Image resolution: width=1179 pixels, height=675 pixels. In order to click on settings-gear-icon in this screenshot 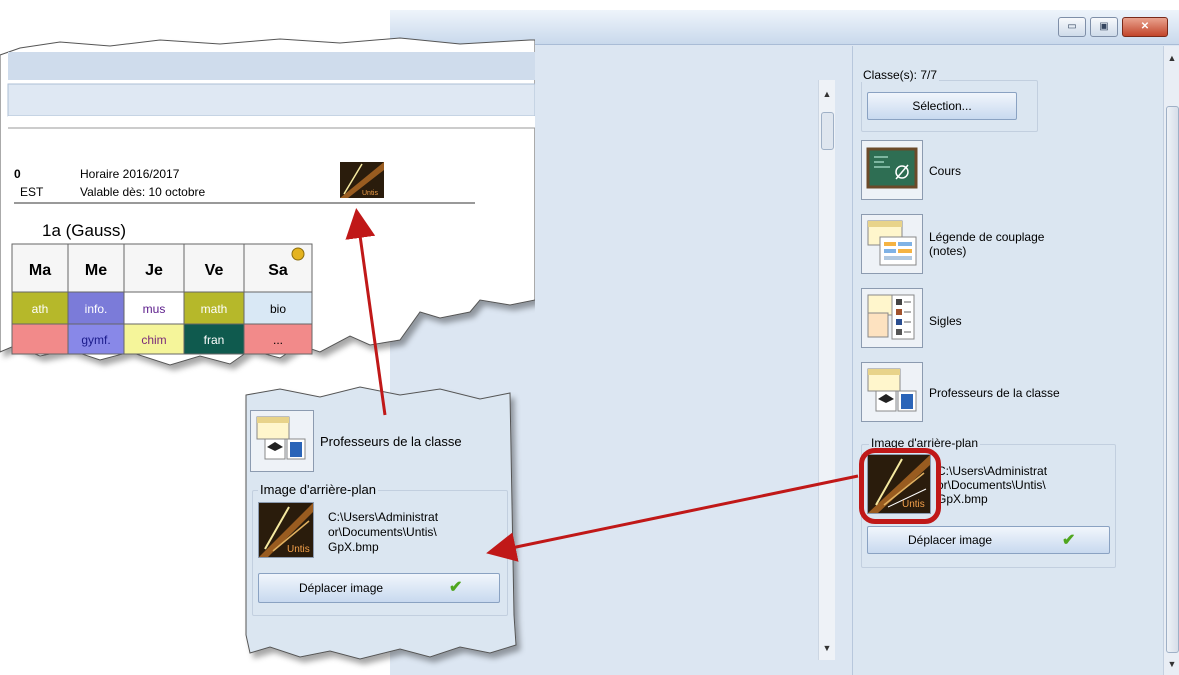, I will do `click(298, 254)`.